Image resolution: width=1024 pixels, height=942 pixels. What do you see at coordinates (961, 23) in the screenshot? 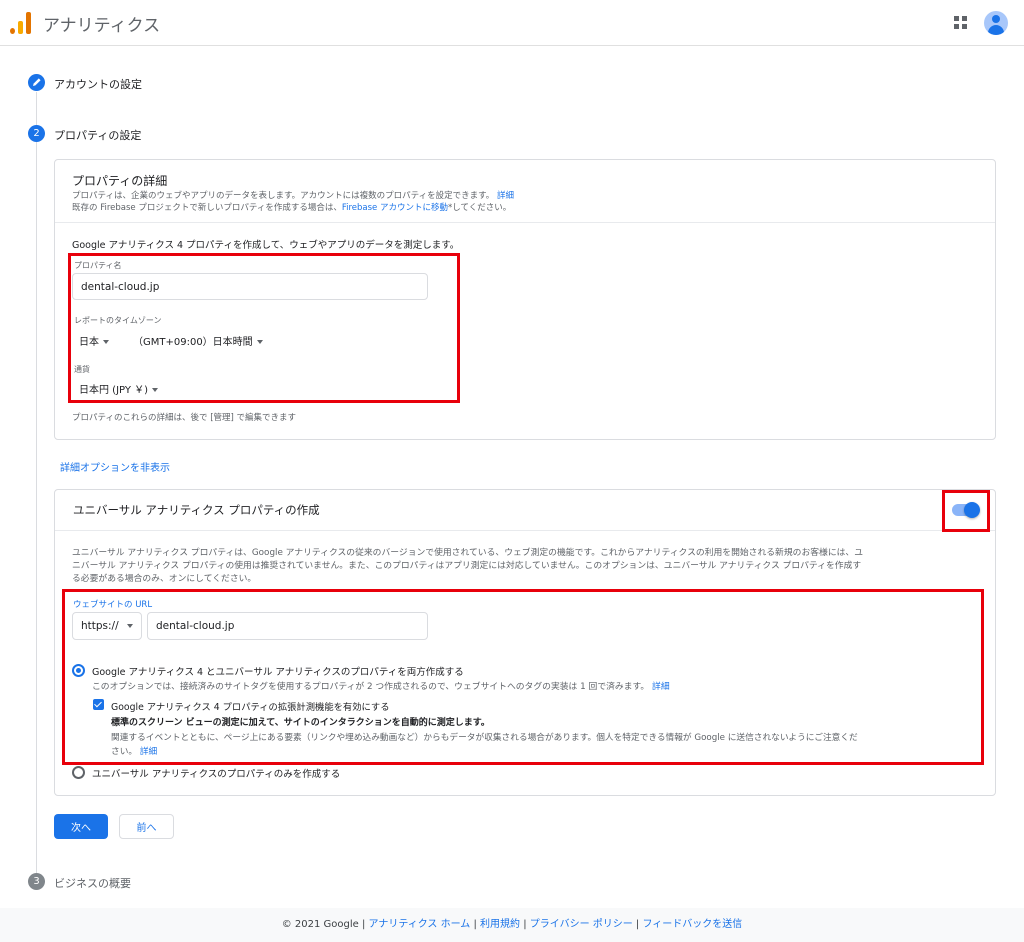
I see `apps-grid-icon` at bounding box center [961, 23].